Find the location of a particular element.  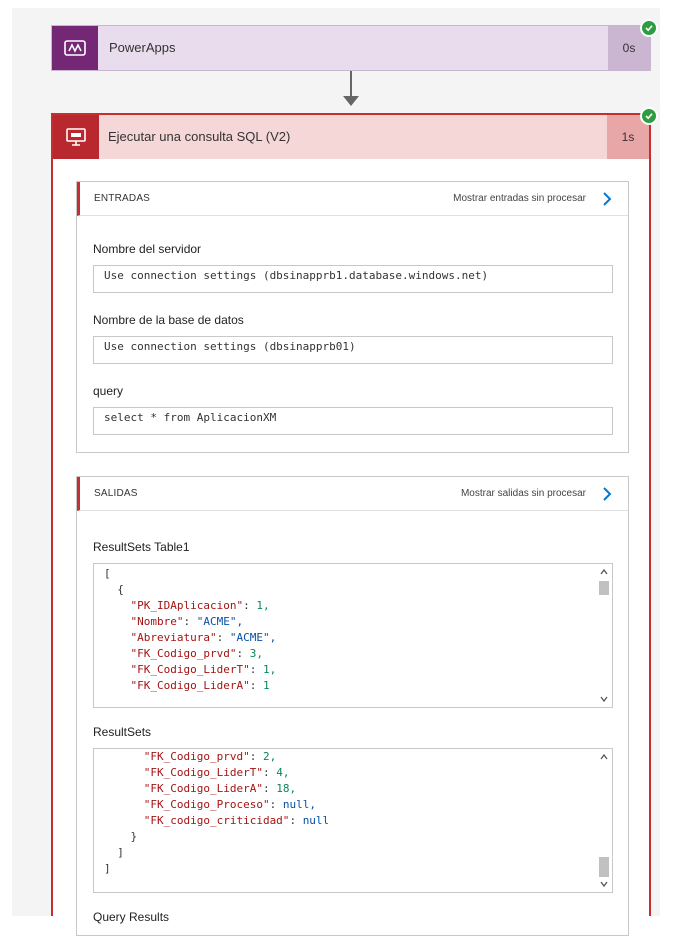

code-line: "PK_IDAplicacion": 1, is located at coordinates (187, 606).